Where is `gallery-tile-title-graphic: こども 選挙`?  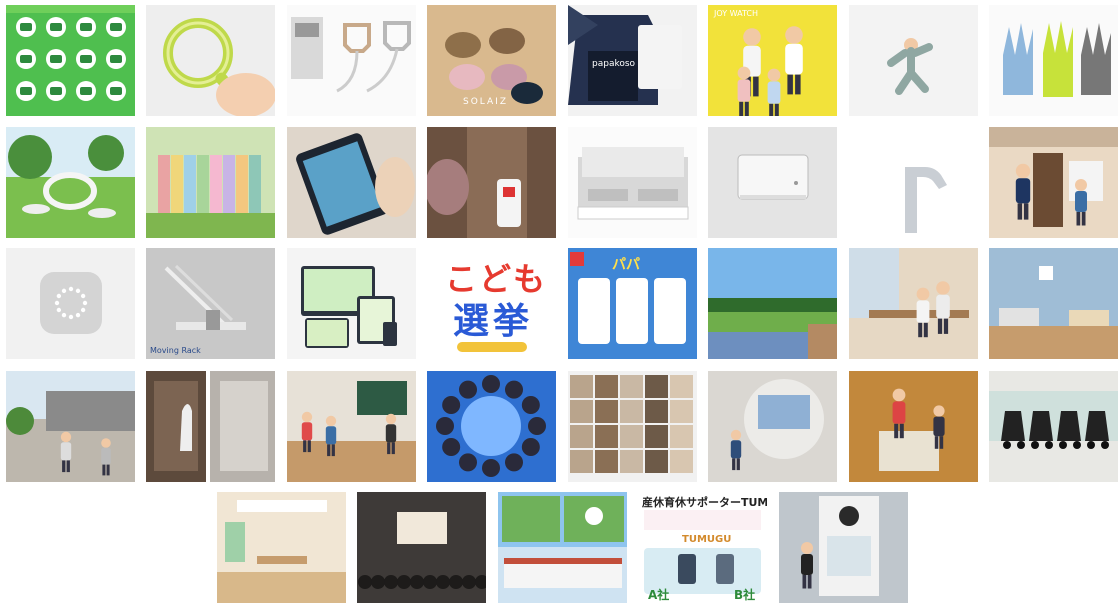
gallery-tile-title-graphic: こども 選挙 is located at coordinates (491, 303).